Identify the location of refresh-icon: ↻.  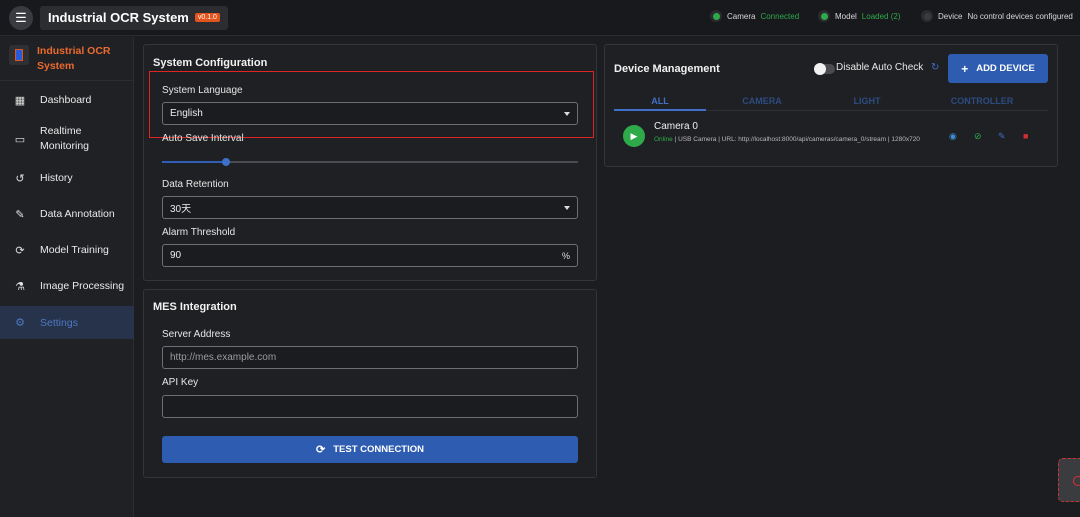
(935, 67).